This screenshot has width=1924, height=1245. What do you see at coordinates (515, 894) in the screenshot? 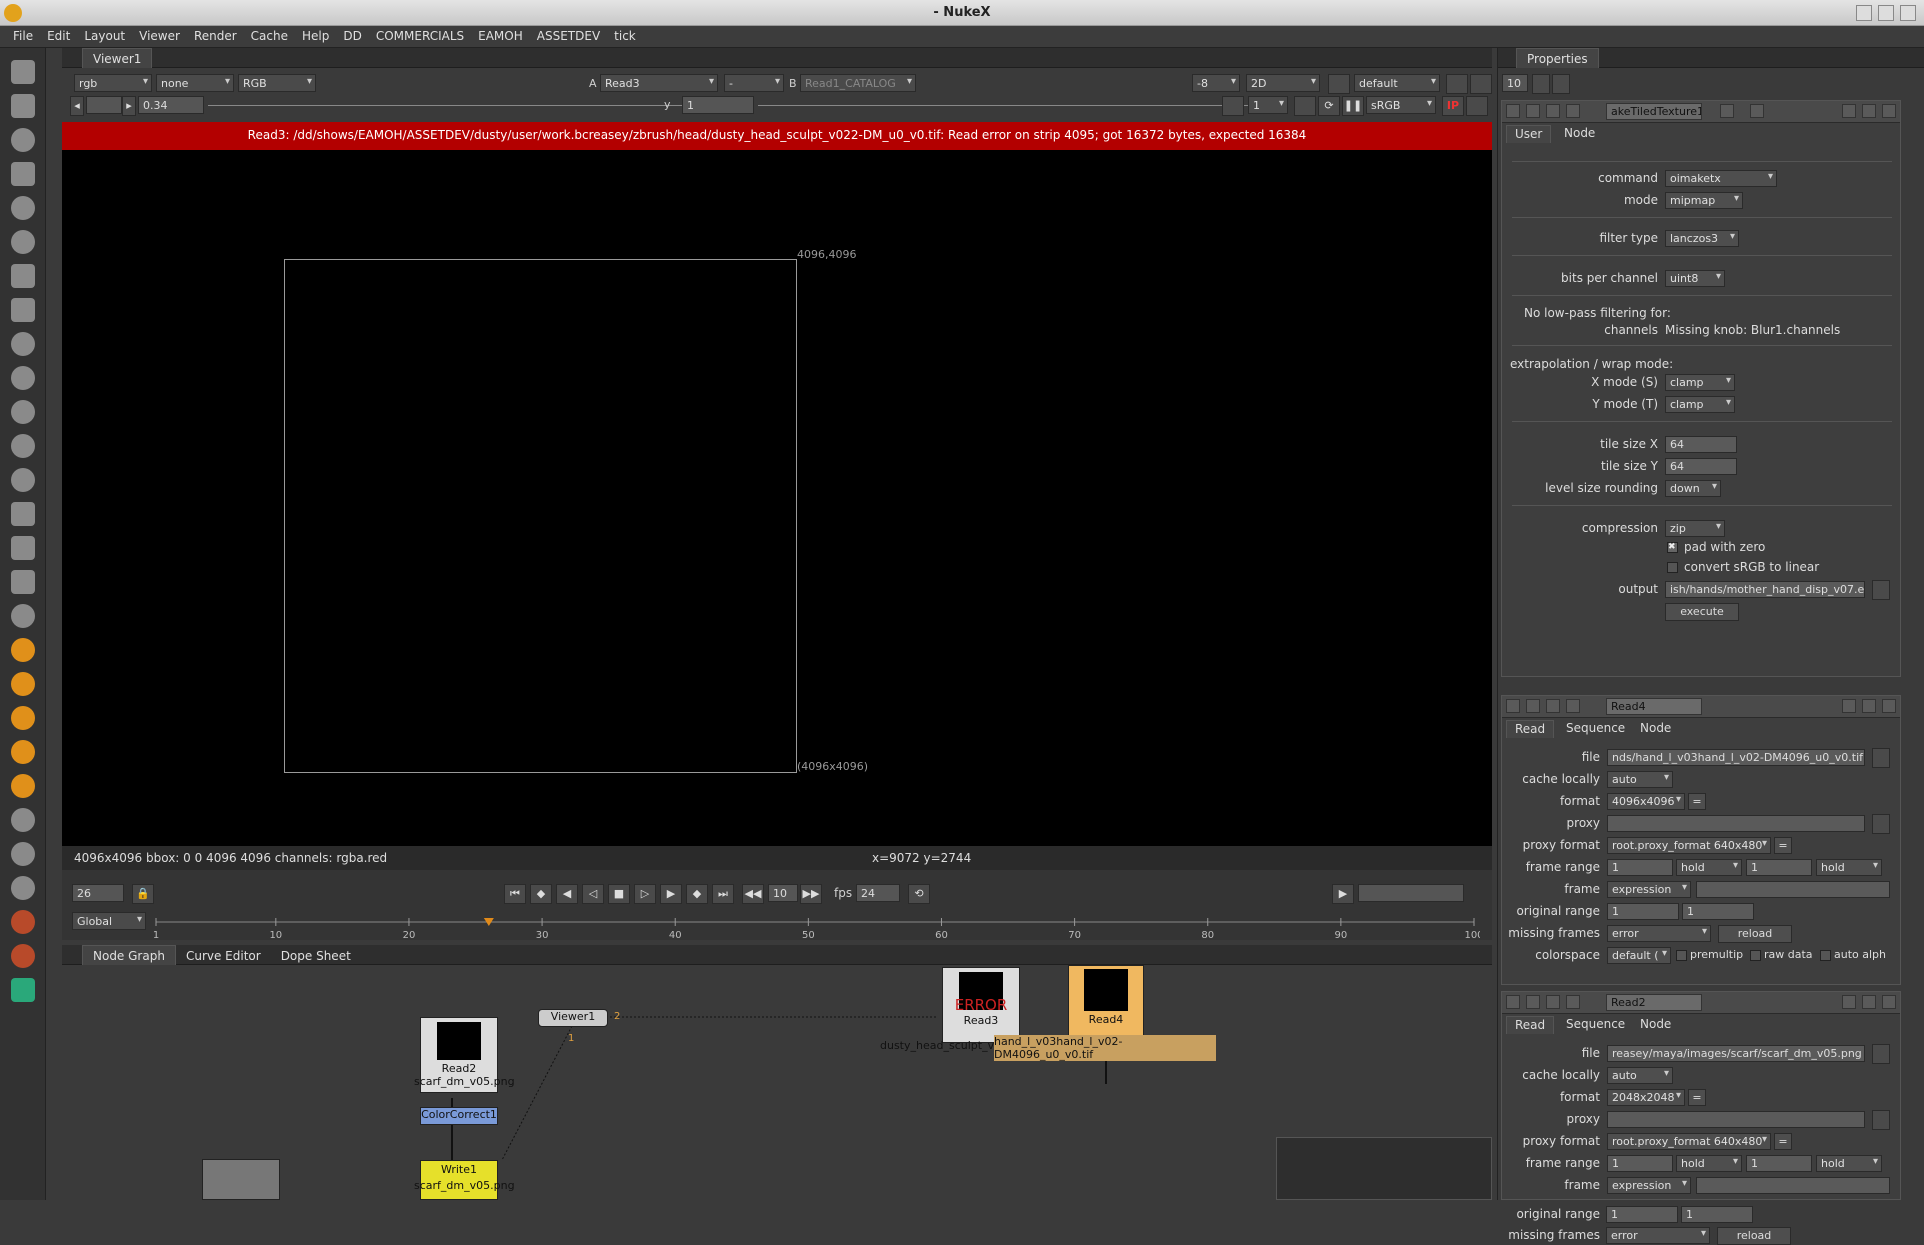
I see `first-frame-button: ⏮` at bounding box center [515, 894].